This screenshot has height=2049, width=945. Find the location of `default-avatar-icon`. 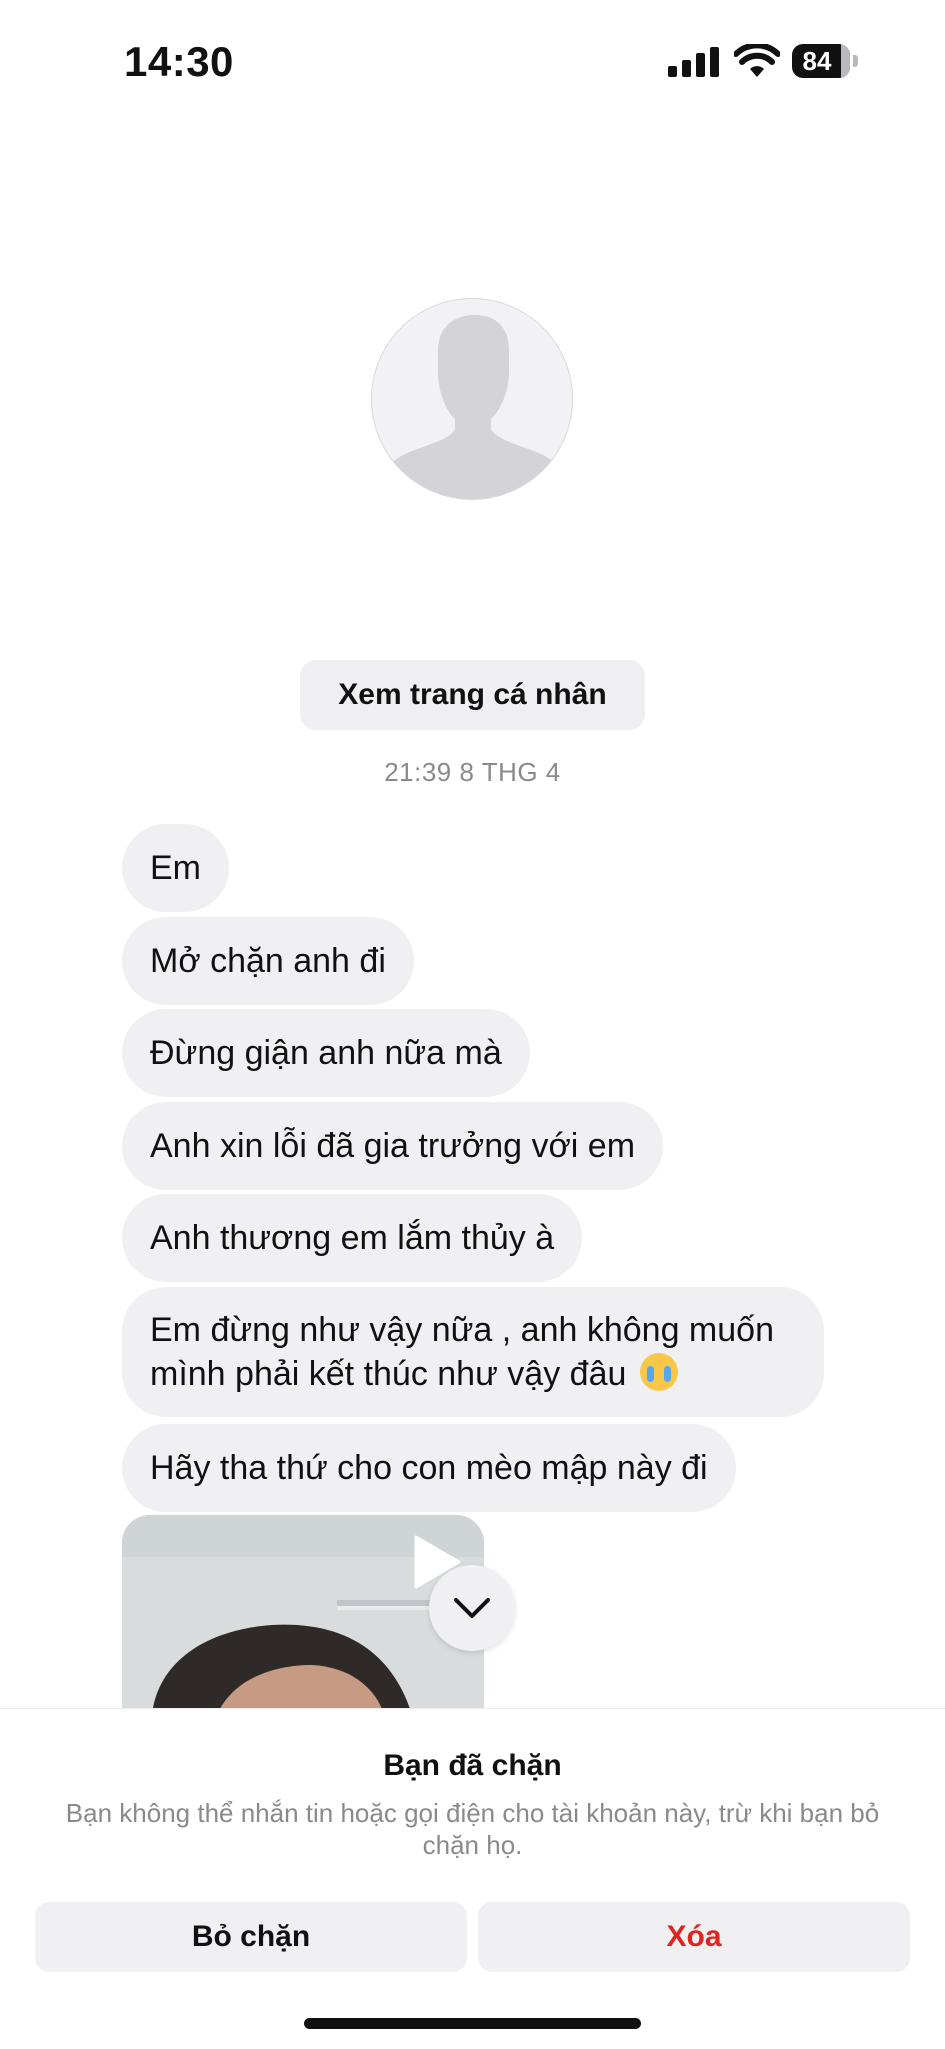

default-avatar-icon is located at coordinates (472, 399).